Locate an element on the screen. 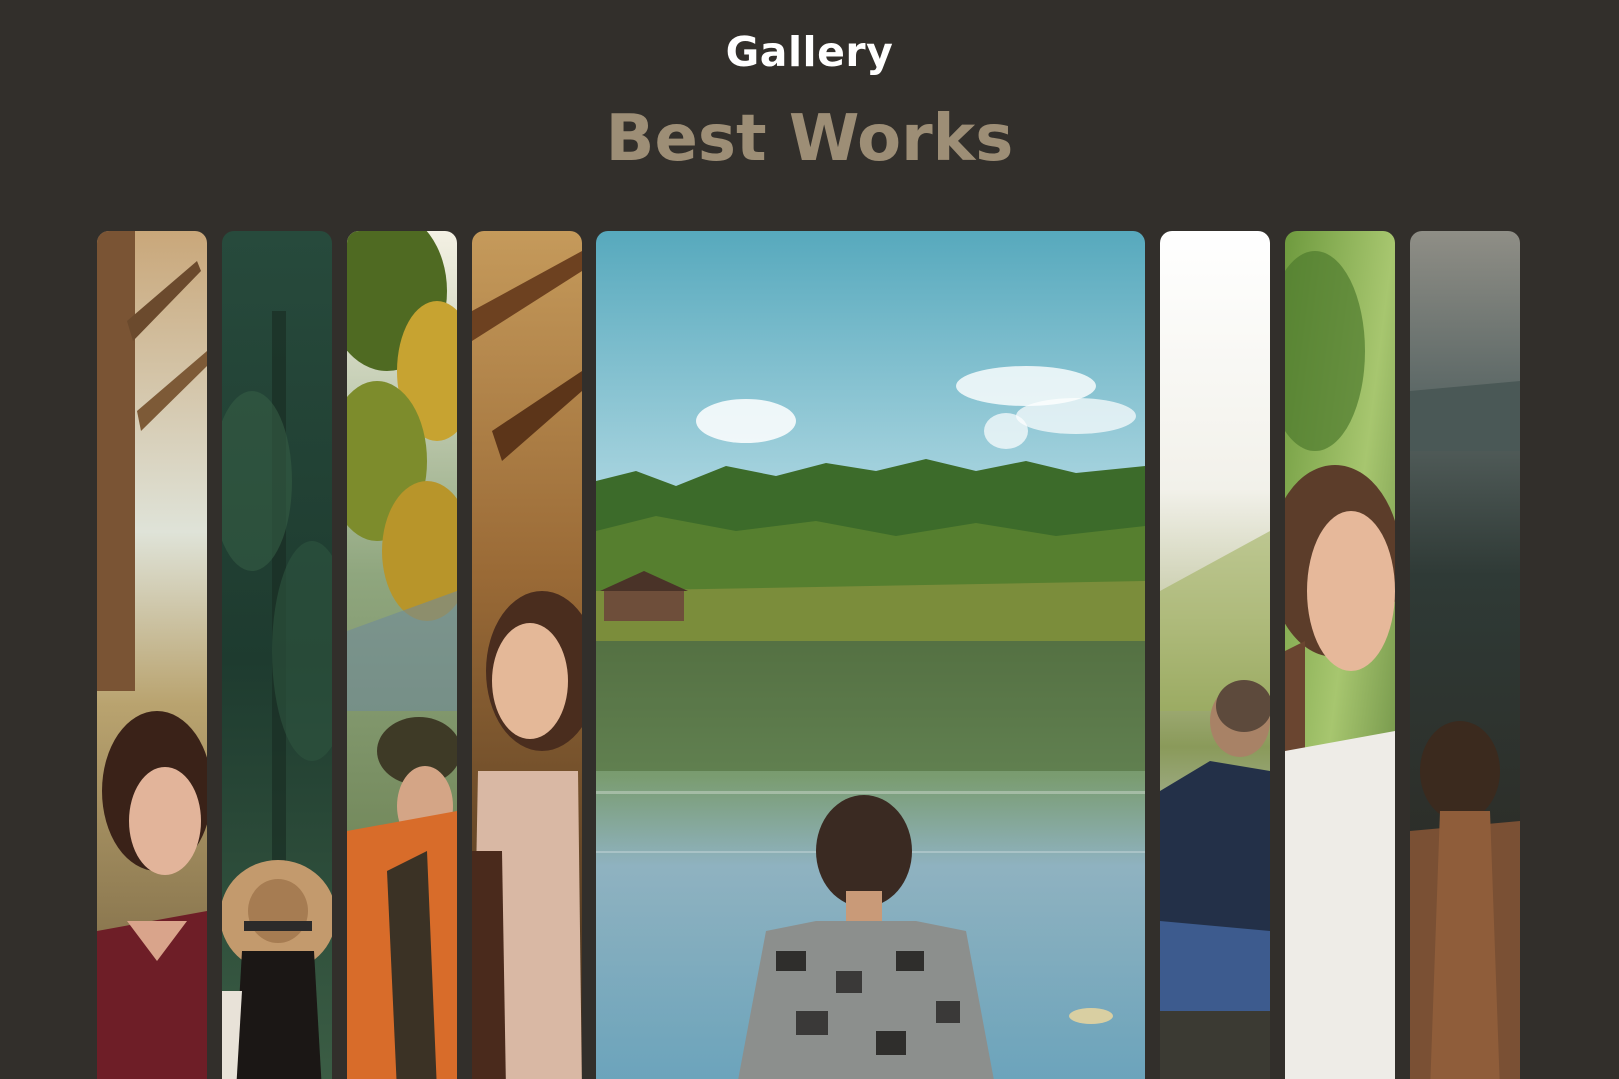 This screenshot has height=1079, width=1619. photo-woman-turtleneck-autumn is located at coordinates (527, 655).